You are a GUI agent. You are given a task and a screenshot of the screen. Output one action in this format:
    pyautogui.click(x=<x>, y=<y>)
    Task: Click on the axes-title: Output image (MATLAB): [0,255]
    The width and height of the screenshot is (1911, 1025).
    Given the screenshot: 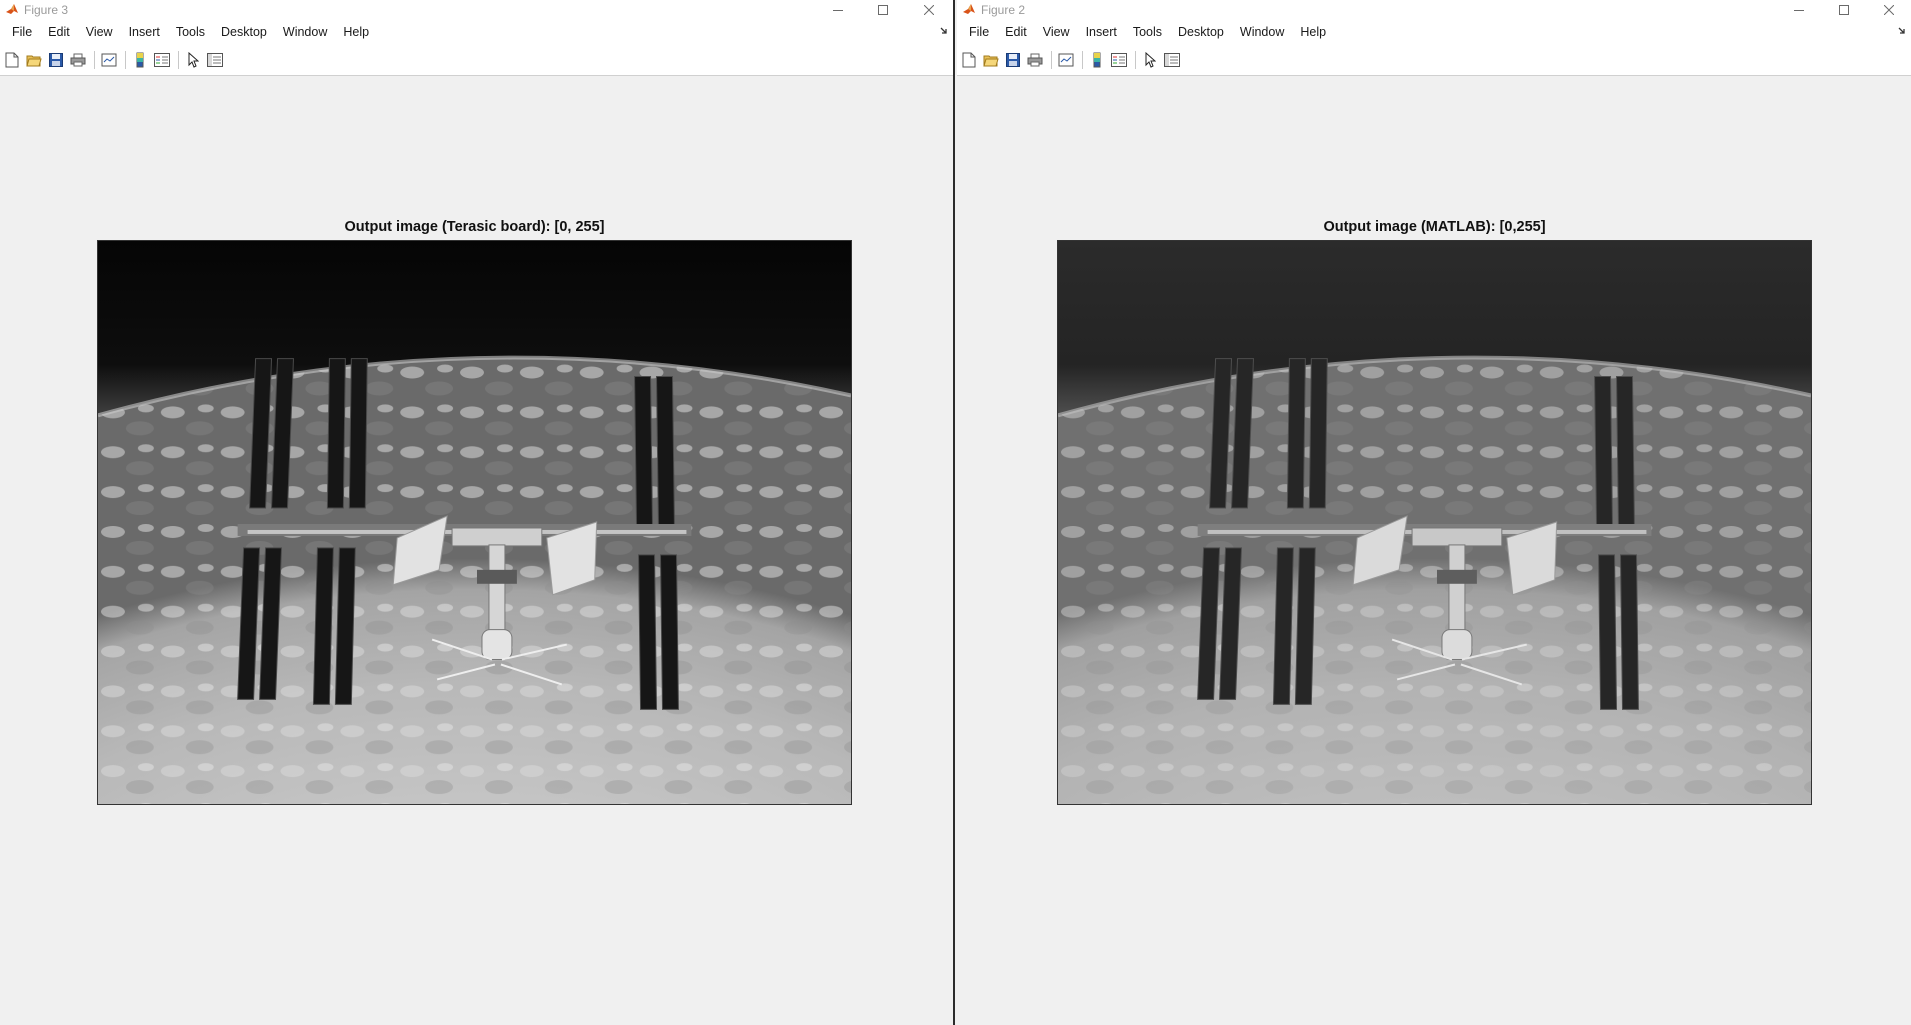 What is the action you would take?
    pyautogui.click(x=1434, y=227)
    